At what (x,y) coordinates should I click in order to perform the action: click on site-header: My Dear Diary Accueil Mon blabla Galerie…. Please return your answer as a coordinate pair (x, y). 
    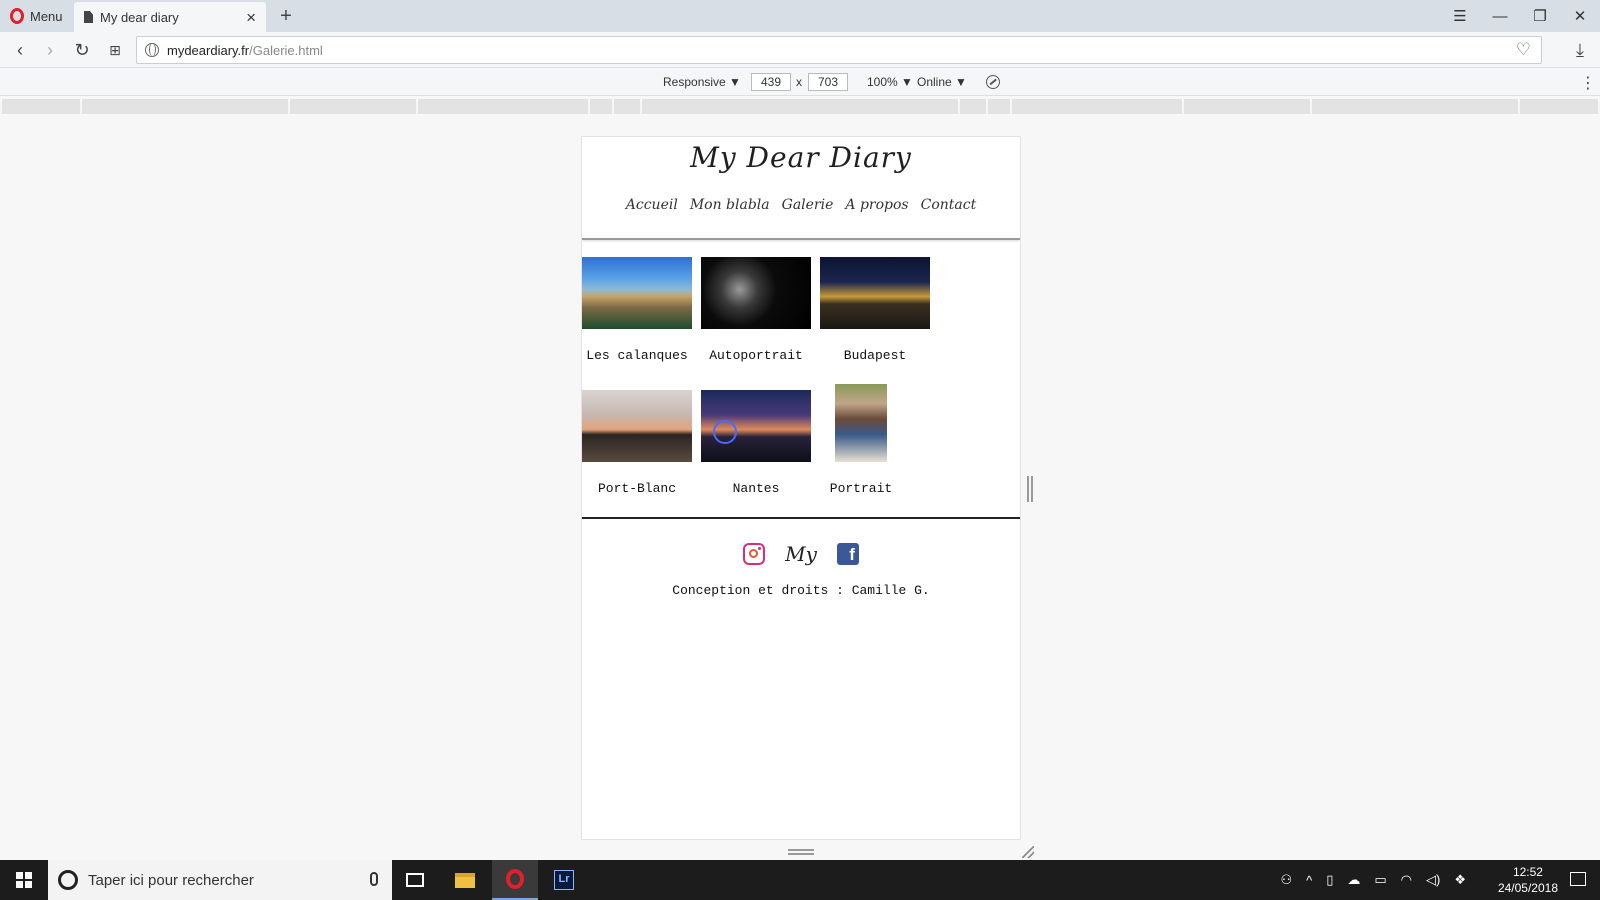
    Looking at the image, I should click on (801, 188).